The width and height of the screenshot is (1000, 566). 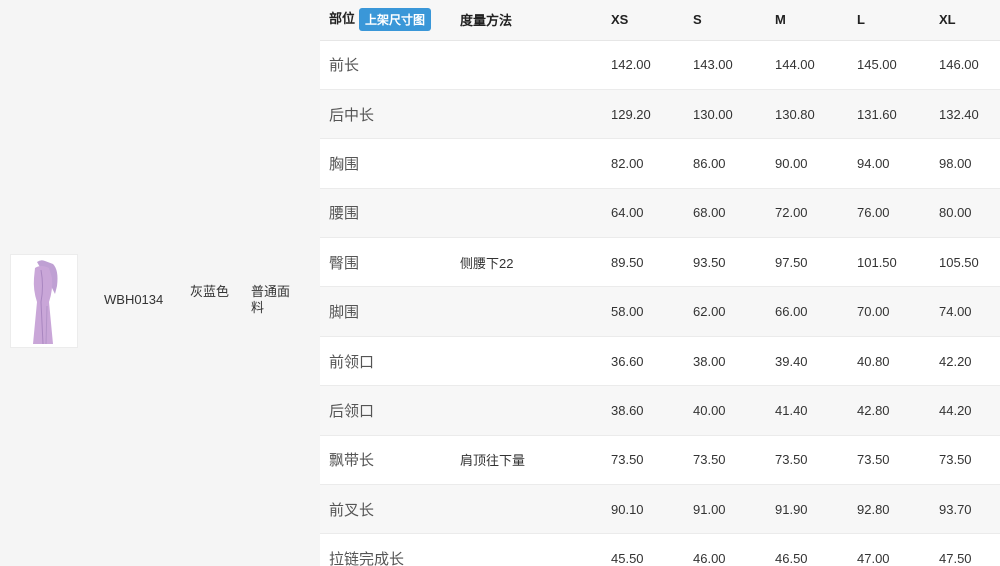 I want to click on table-row: 臀围 侧腰下22 89.50 93.50 97.50 101.50 105.50, so click(x=660, y=262).